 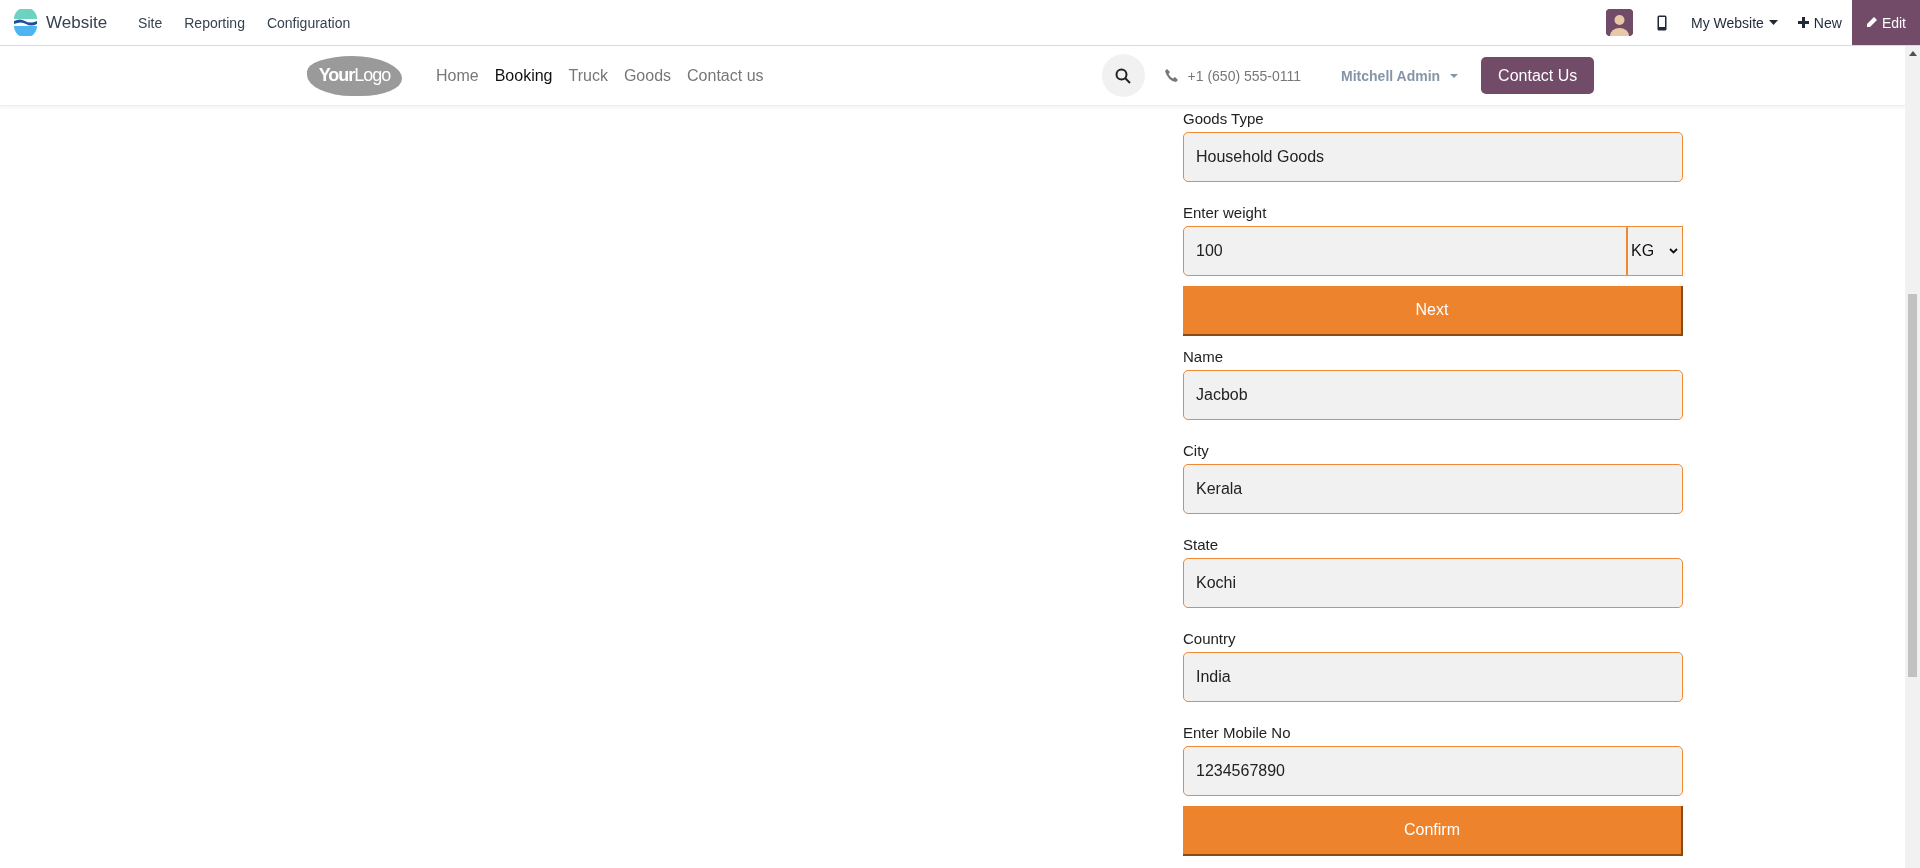 What do you see at coordinates (308, 22) in the screenshot?
I see `menu-item: Configuration` at bounding box center [308, 22].